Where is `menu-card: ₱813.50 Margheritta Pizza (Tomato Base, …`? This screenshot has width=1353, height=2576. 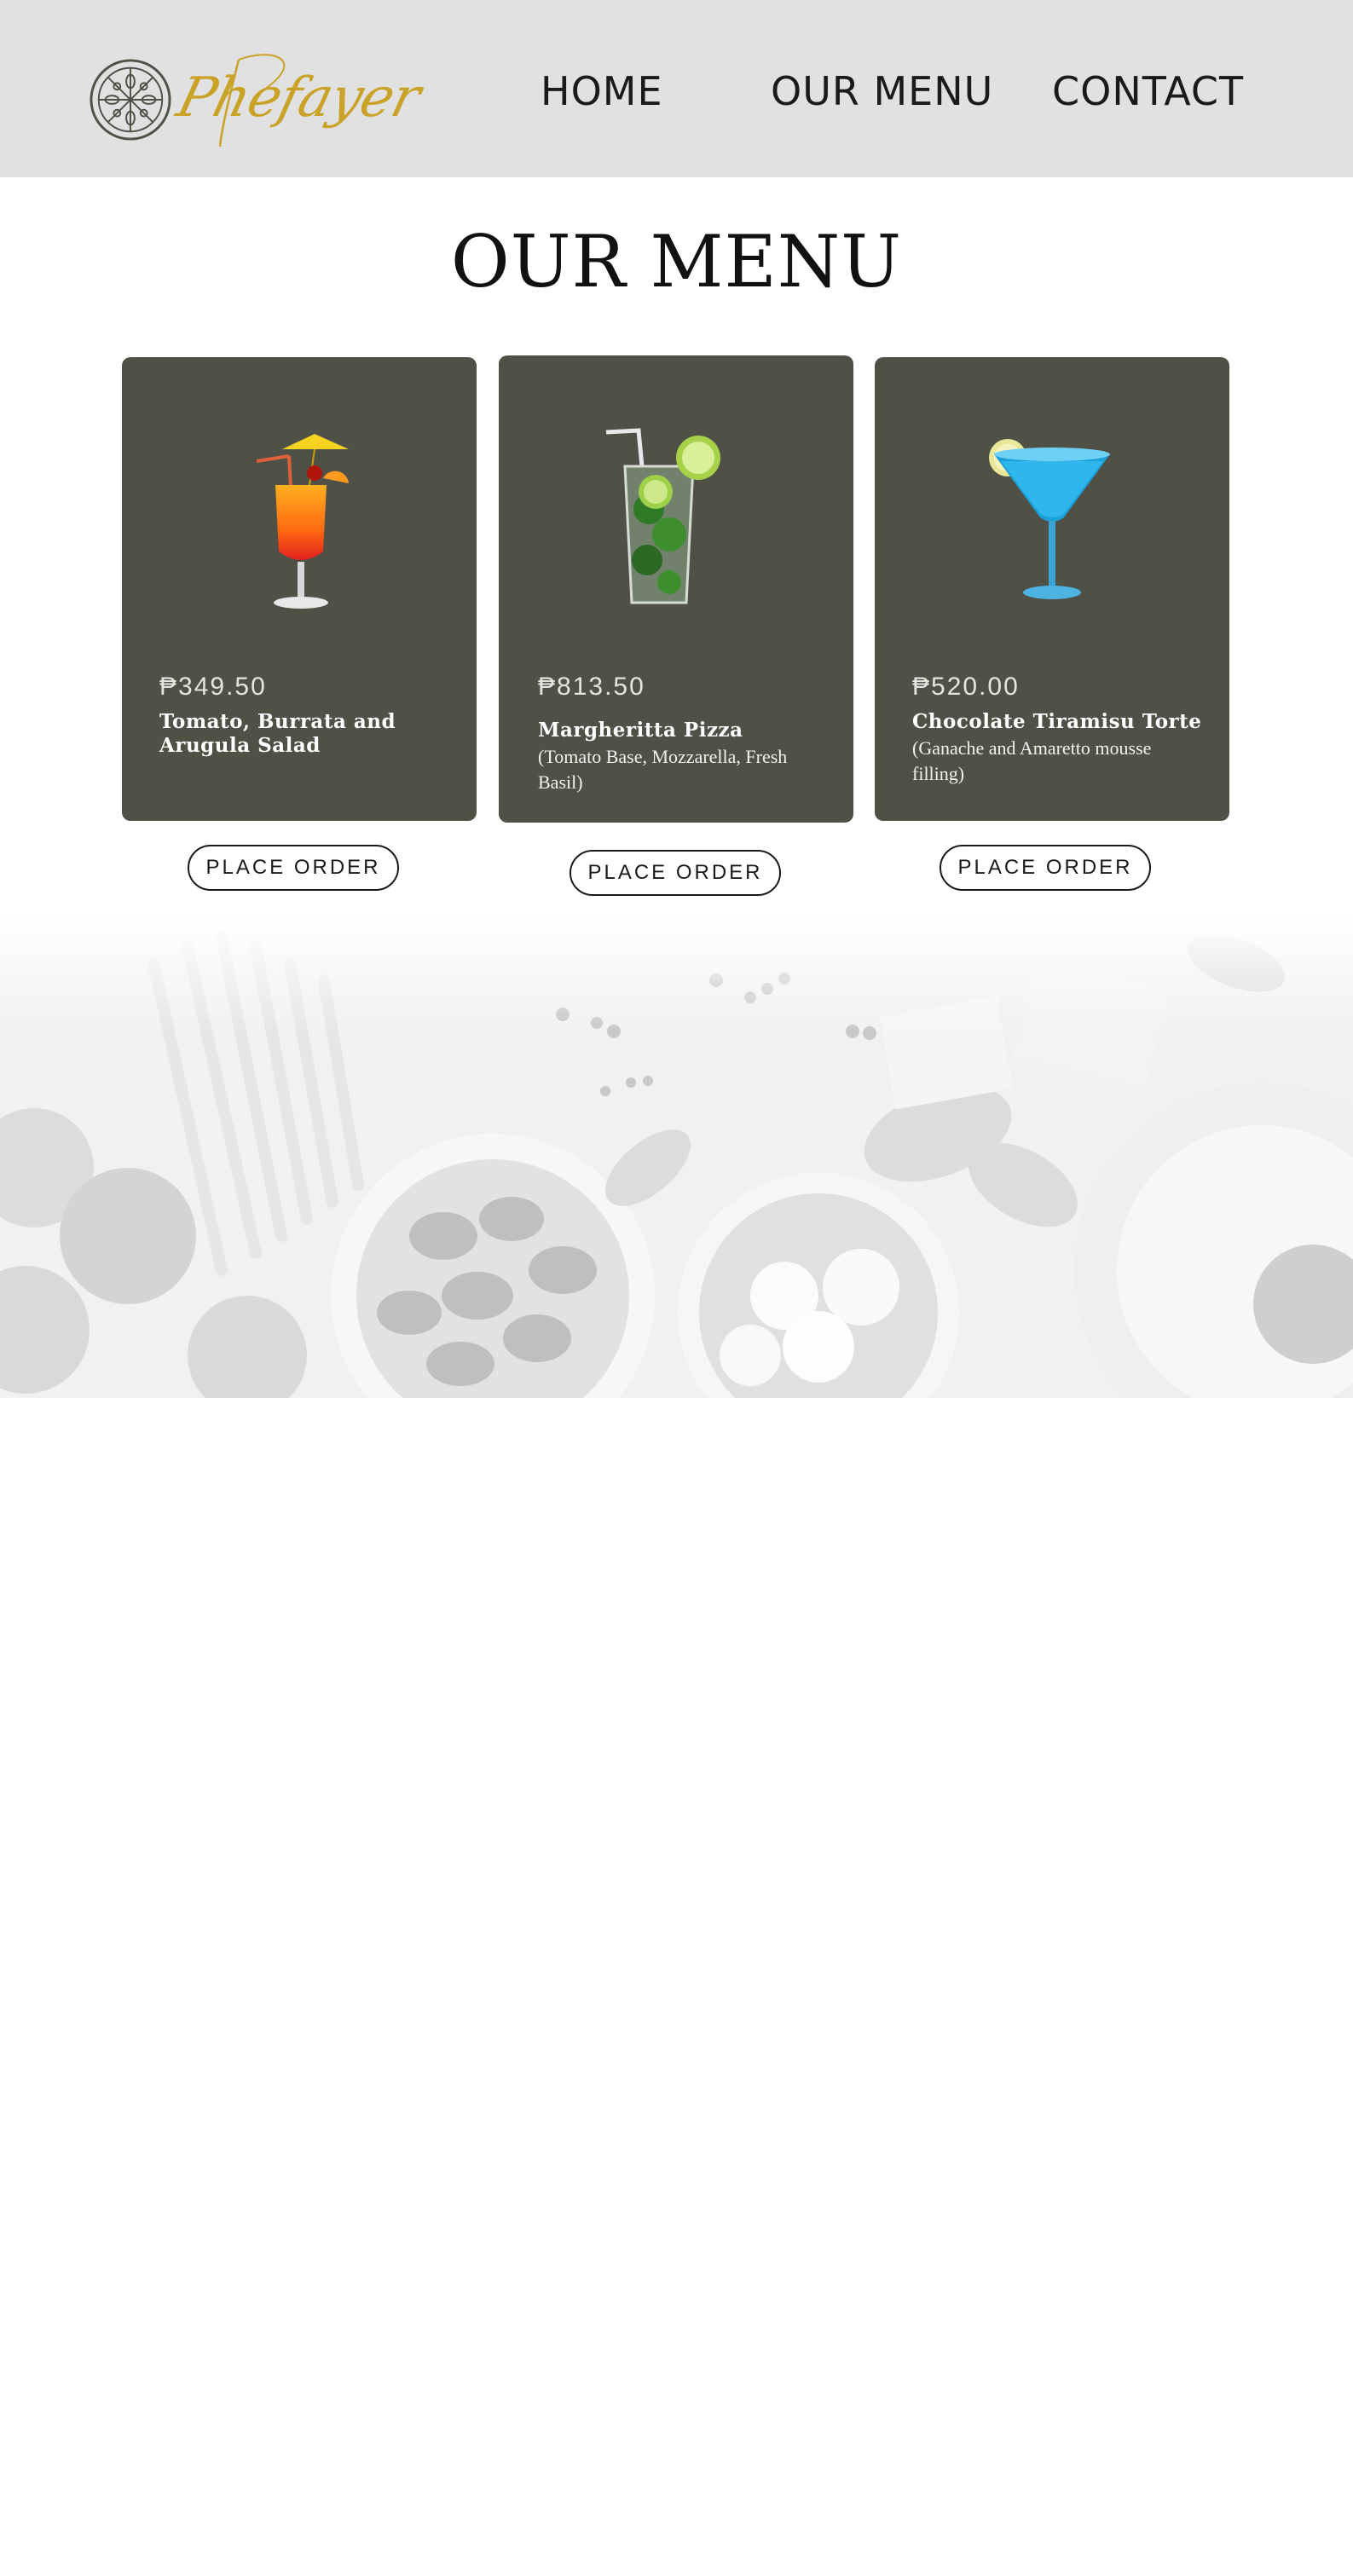 menu-card: ₱813.50 Margheritta Pizza (Tomato Base, … is located at coordinates (676, 589).